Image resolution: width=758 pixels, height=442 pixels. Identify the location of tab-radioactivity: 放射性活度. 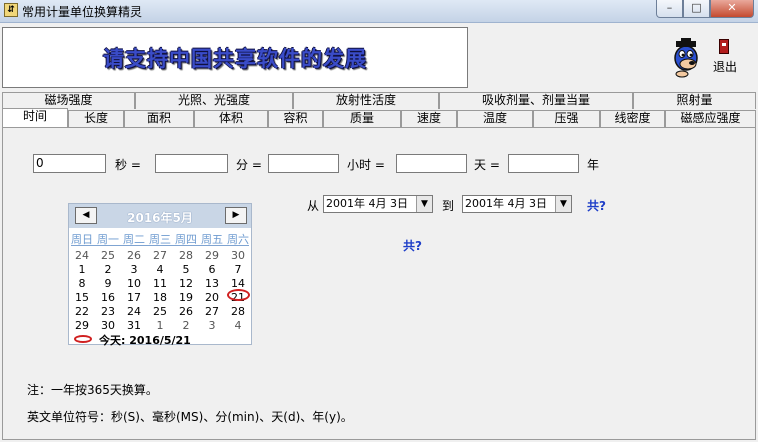
(366, 100).